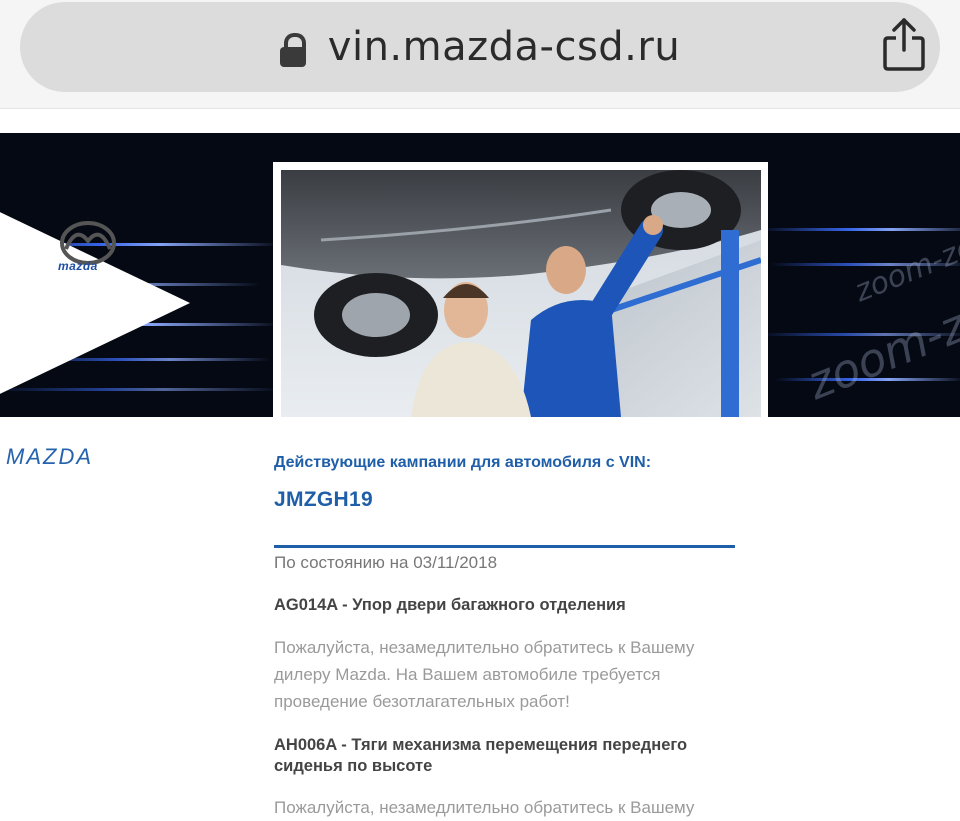  I want to click on banner-logo-text: mazda, so click(78, 266).